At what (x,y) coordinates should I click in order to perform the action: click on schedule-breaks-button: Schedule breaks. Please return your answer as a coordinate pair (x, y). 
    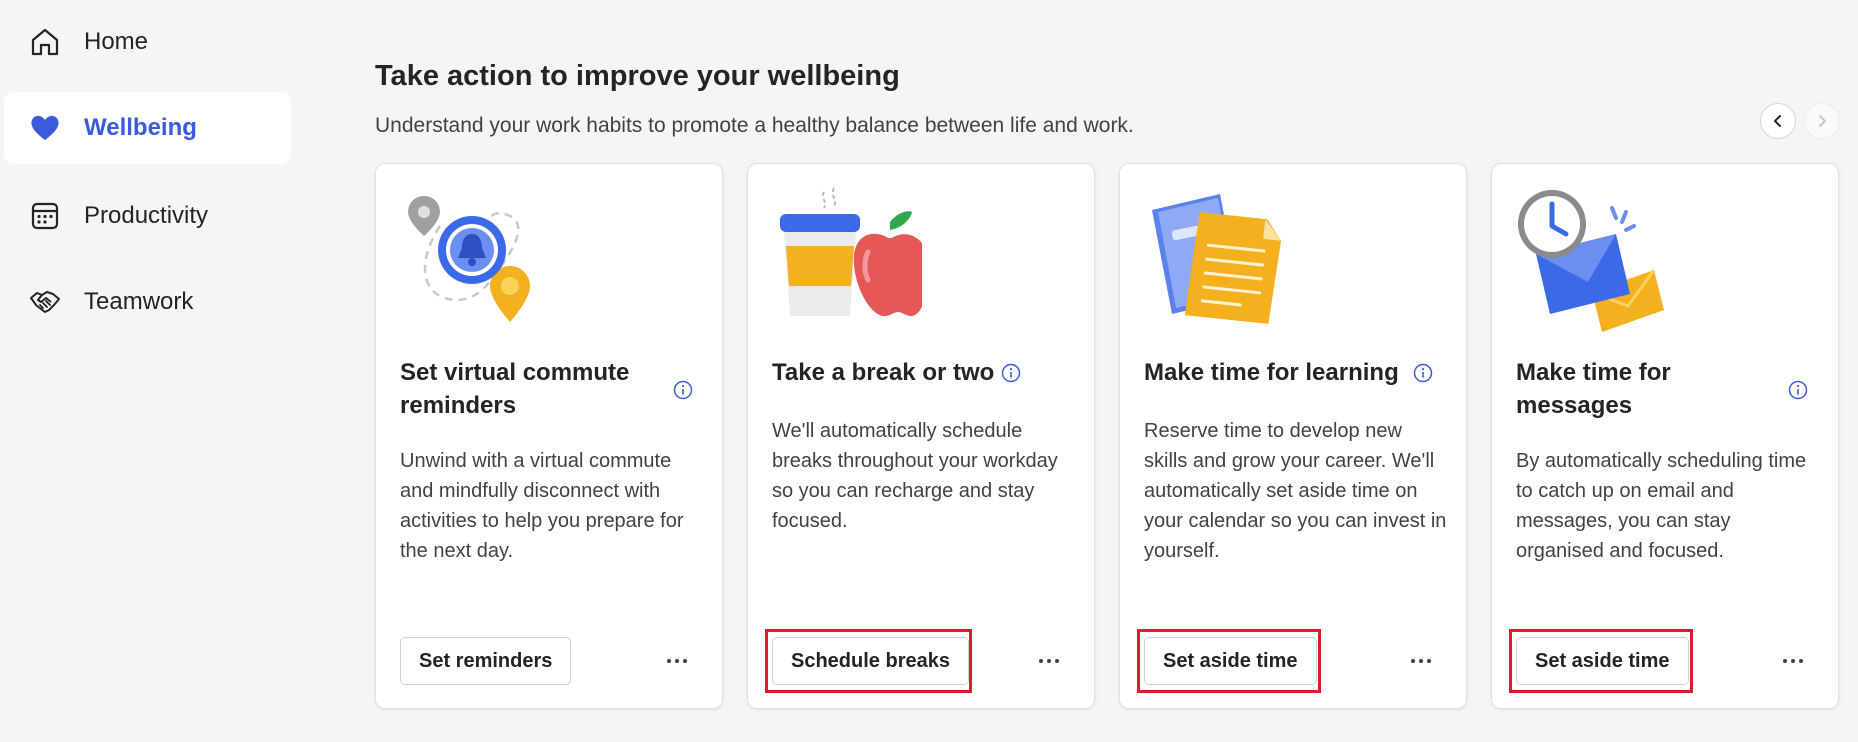
    Looking at the image, I should click on (870, 661).